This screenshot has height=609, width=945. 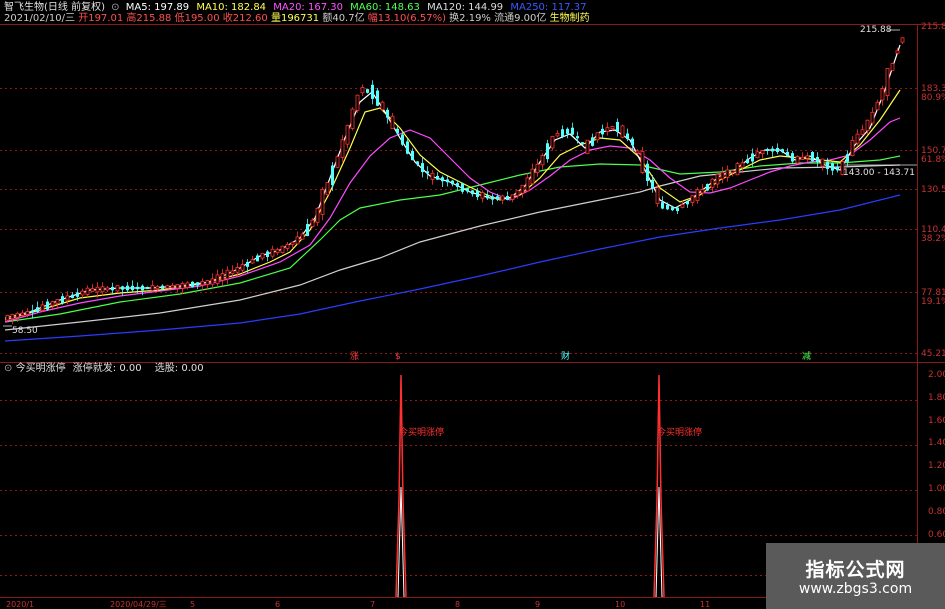 What do you see at coordinates (20, 604) in the screenshot?
I see `time-label: 2020/1` at bounding box center [20, 604].